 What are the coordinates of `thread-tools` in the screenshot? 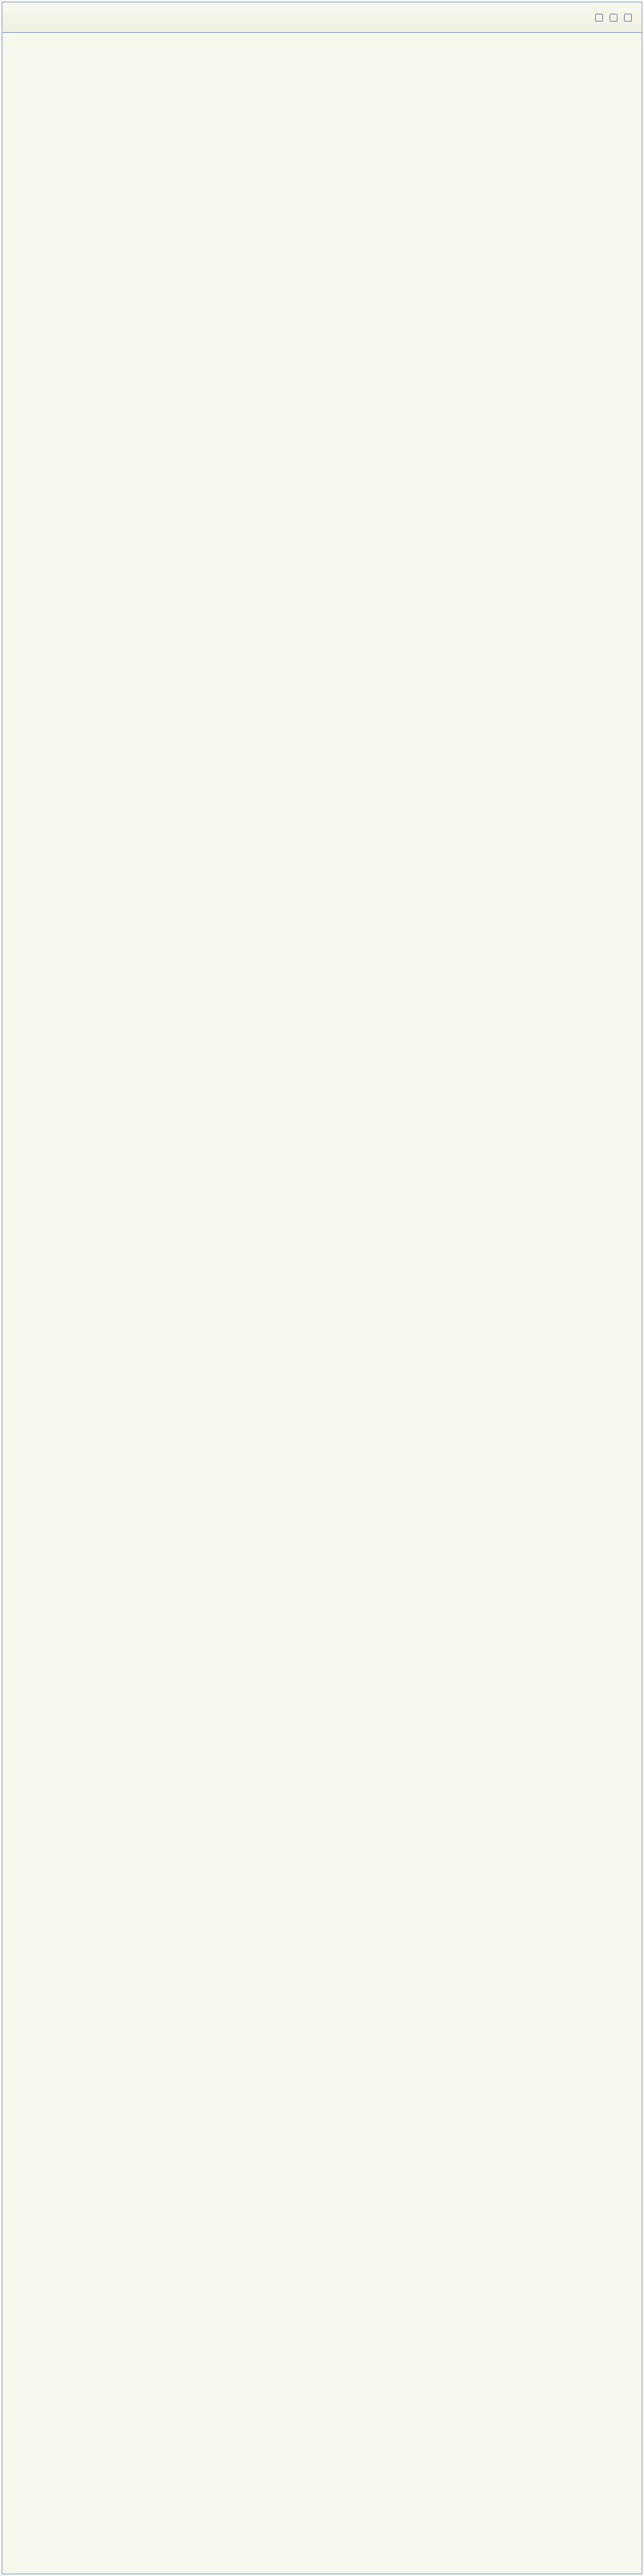 It's located at (613, 17).